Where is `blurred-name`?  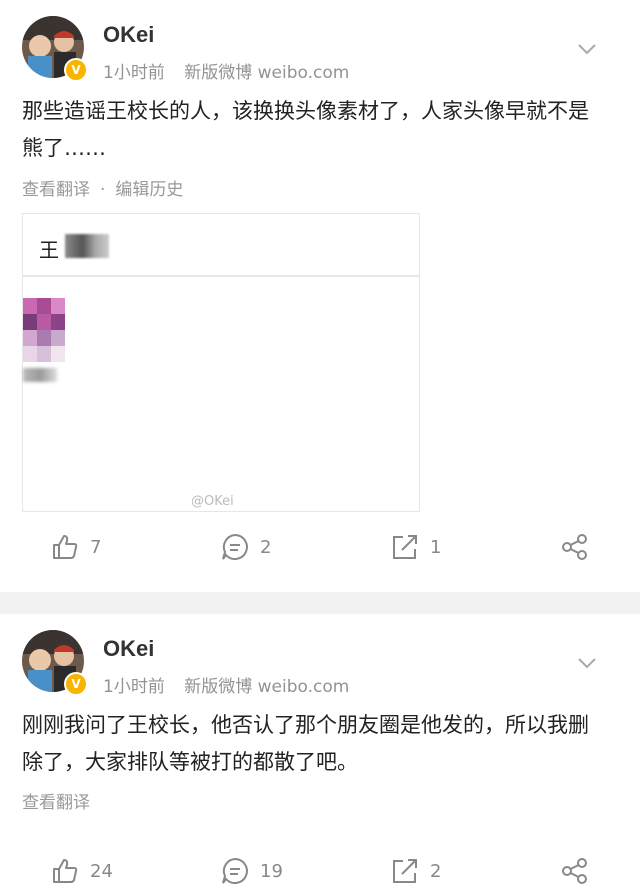
blurred-name is located at coordinates (87, 246).